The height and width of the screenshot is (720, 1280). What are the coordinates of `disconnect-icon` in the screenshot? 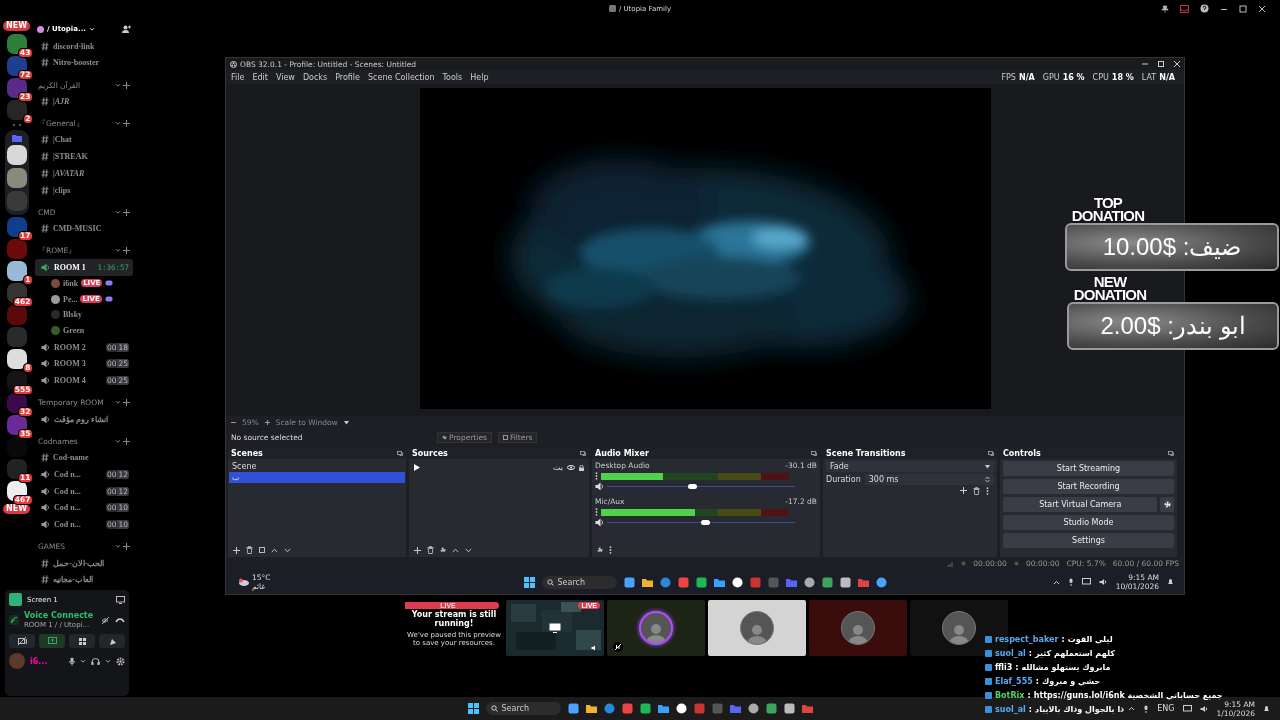 It's located at (120, 620).